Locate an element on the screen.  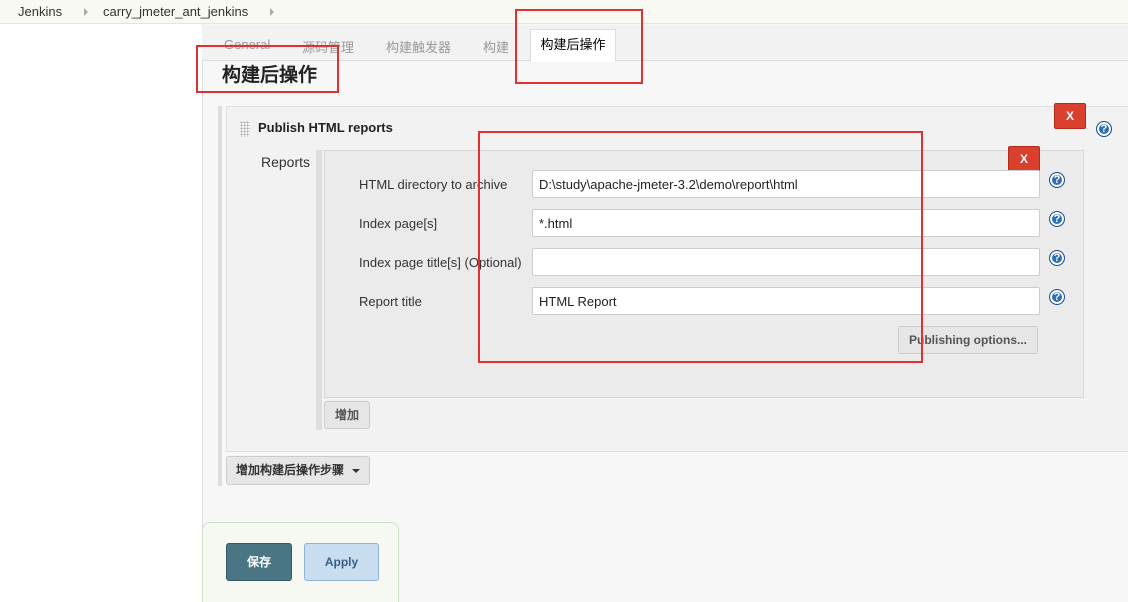
tab-build: 构建 is located at coordinates (496, 46).